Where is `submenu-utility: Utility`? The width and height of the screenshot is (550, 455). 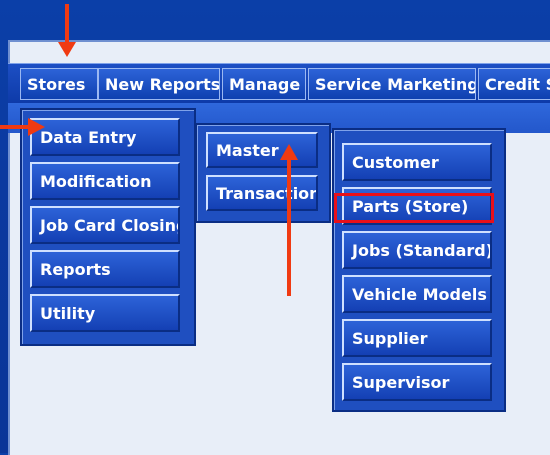 submenu-utility: Utility is located at coordinates (105, 313).